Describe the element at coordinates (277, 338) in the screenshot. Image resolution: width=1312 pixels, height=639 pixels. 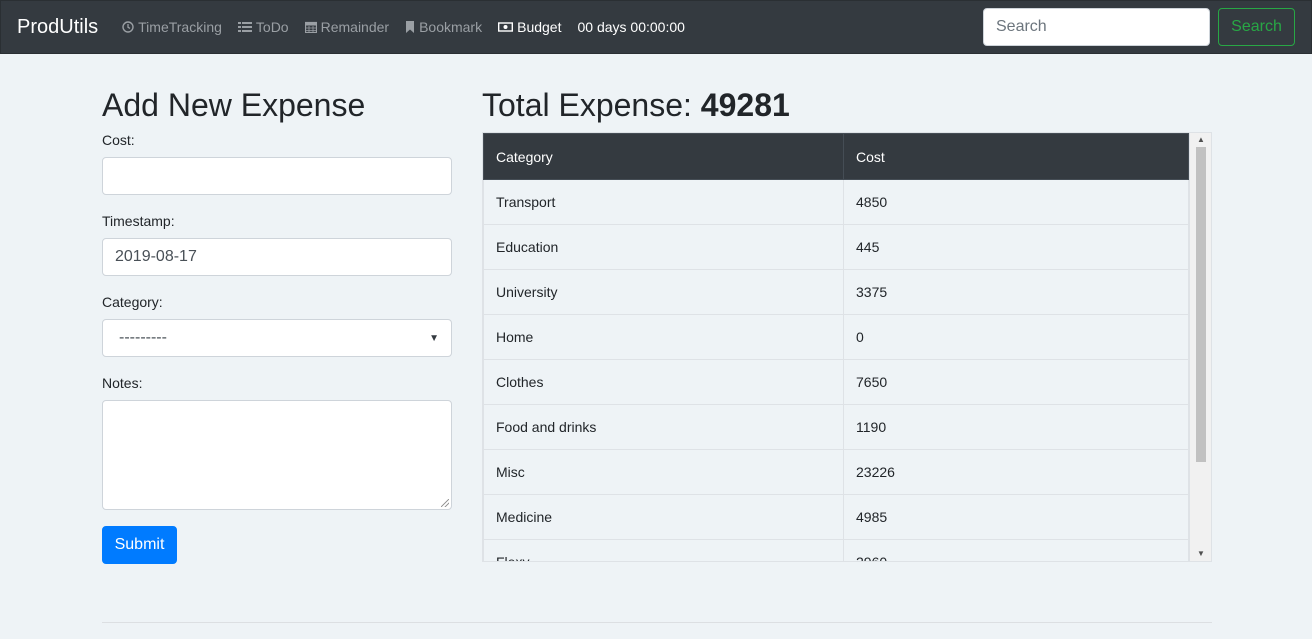
I see `category-select: --------- ▼` at that location.